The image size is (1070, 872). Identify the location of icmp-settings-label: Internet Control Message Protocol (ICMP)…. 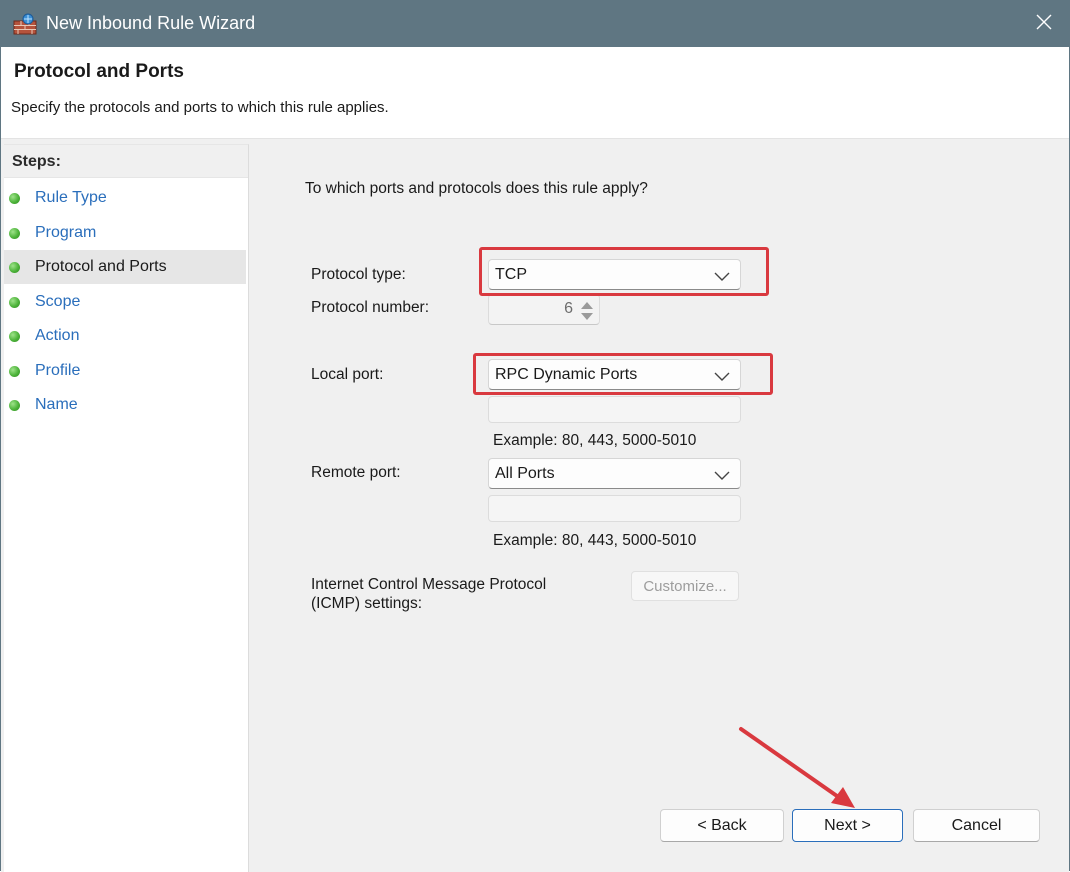
(429, 594).